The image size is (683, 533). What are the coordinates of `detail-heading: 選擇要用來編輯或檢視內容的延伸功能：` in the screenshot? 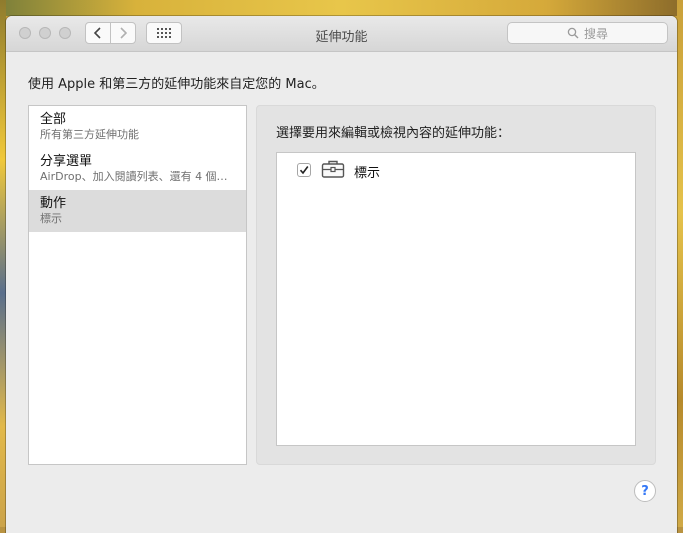 It's located at (393, 133).